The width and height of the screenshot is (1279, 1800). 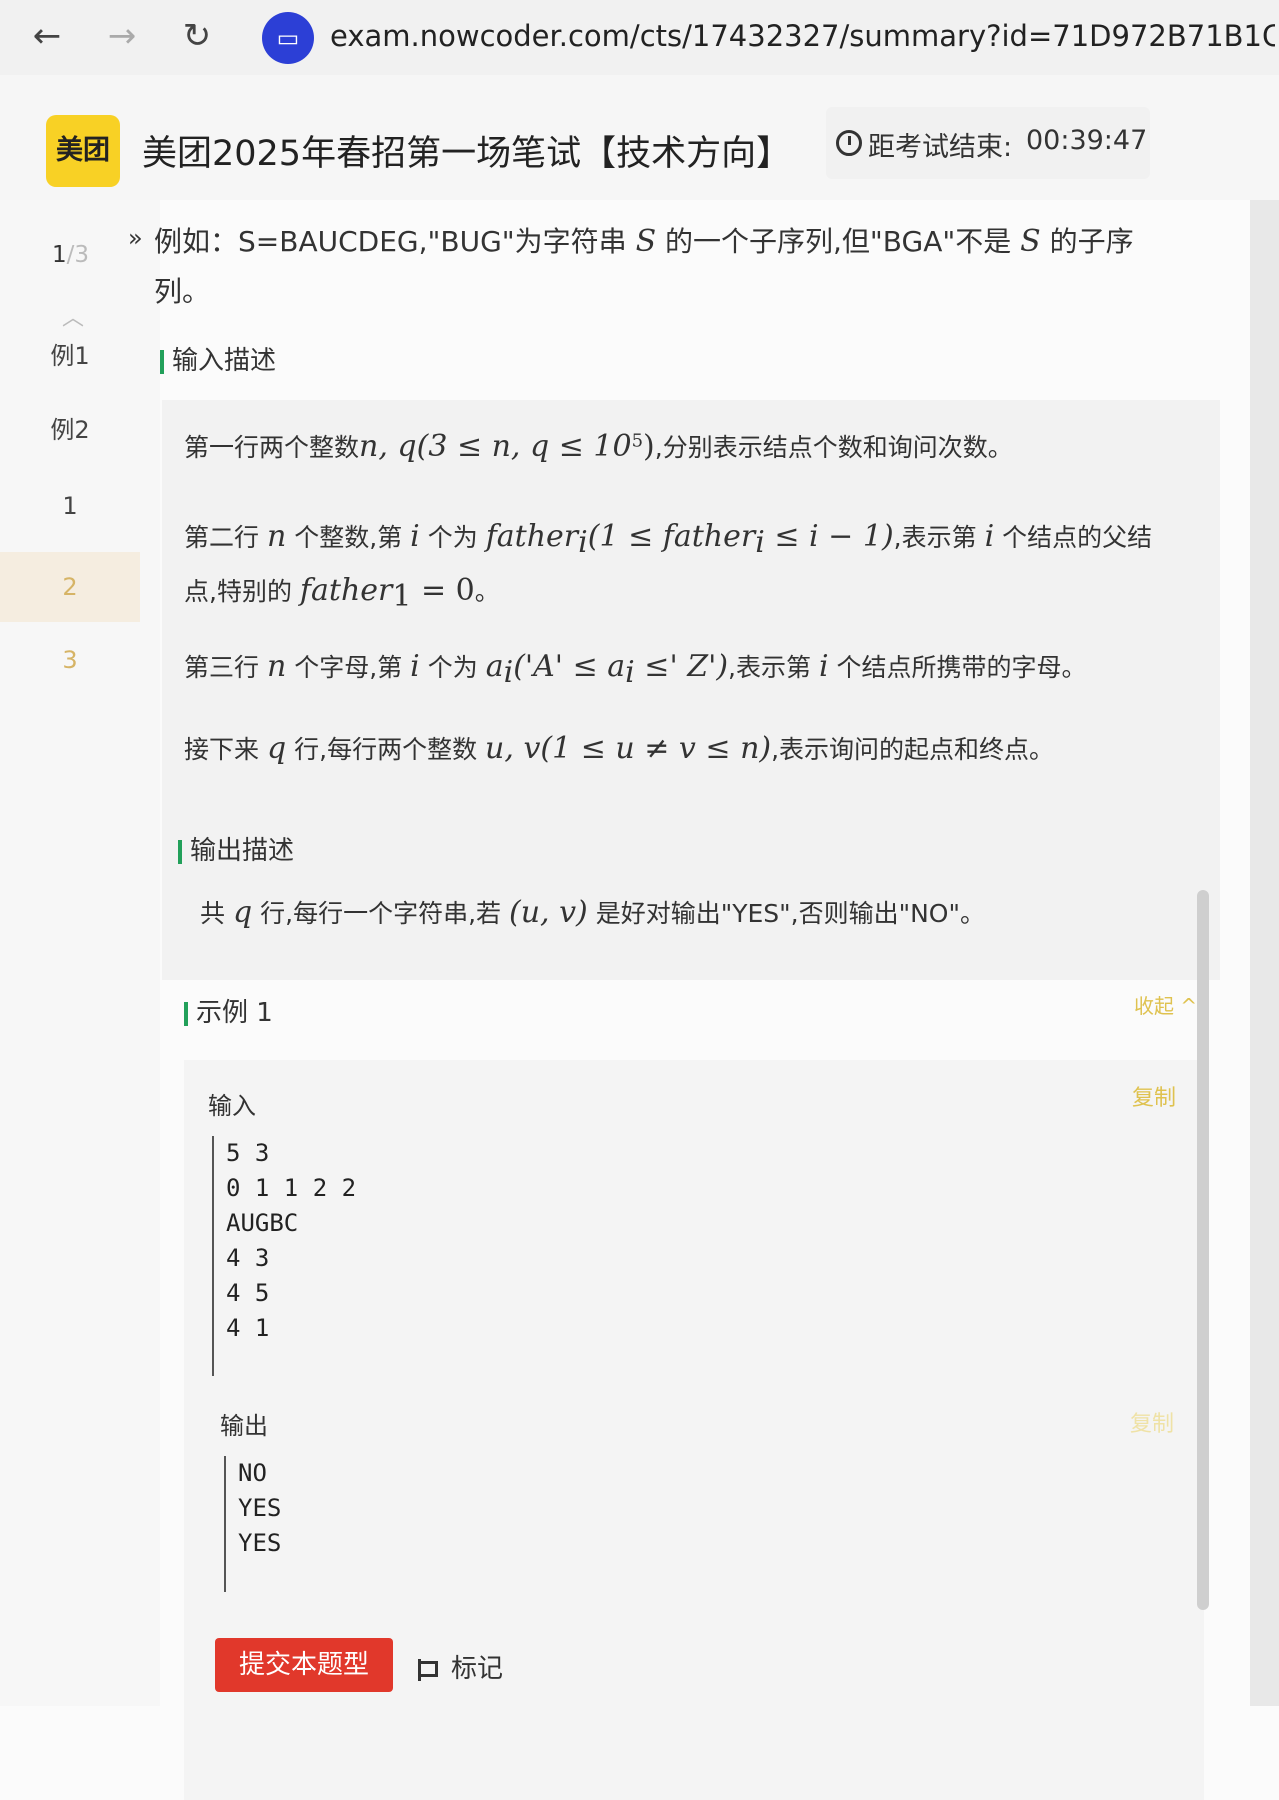 I want to click on example-output-label: 输出, so click(x=244, y=1426).